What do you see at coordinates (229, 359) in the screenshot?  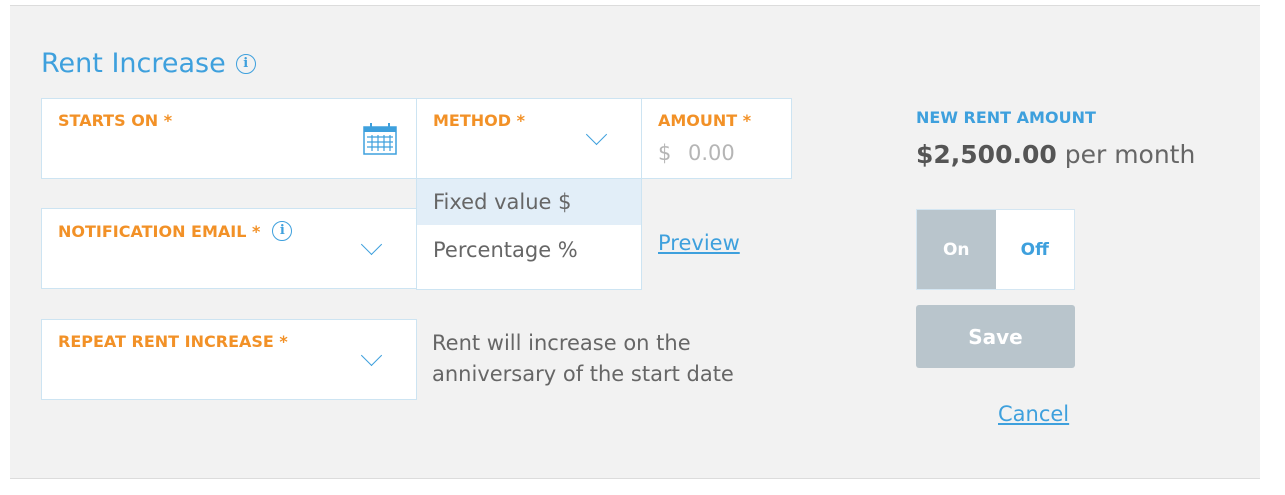 I see `repeat-rent-increase-select: REPEAT RENT INCREASE *` at bounding box center [229, 359].